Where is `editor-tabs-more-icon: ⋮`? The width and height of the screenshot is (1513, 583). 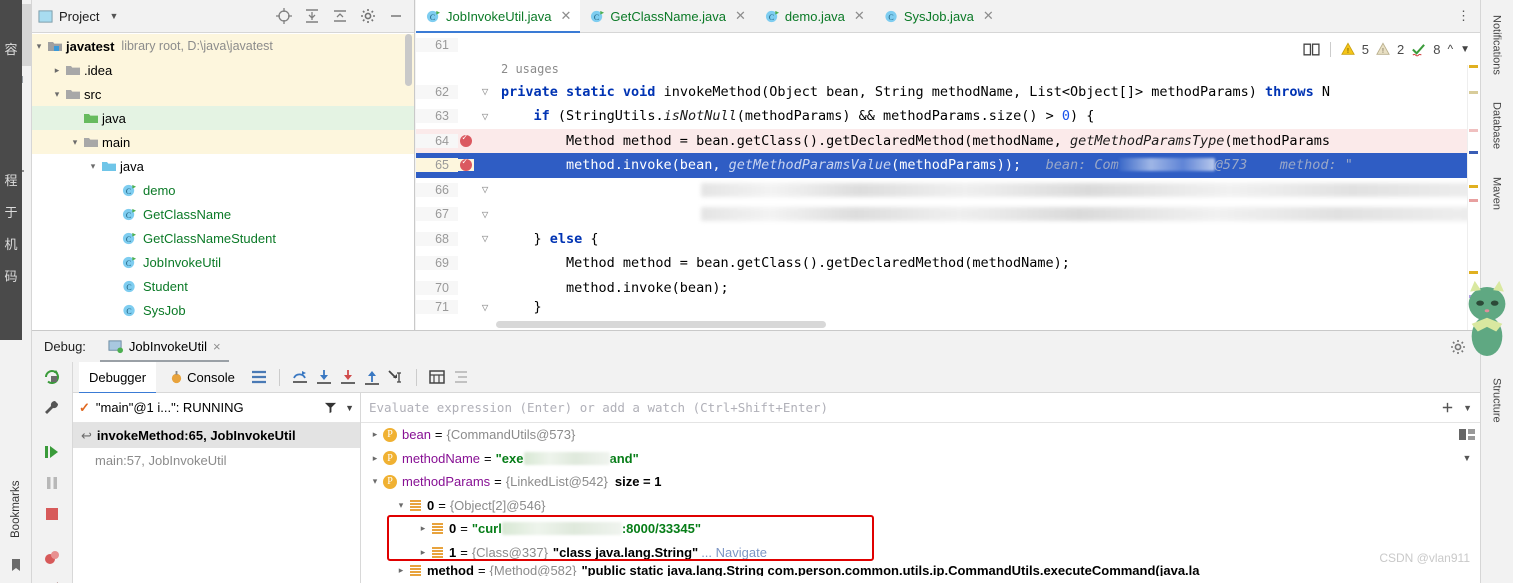 editor-tabs-more-icon: ⋮ is located at coordinates (1463, 16).